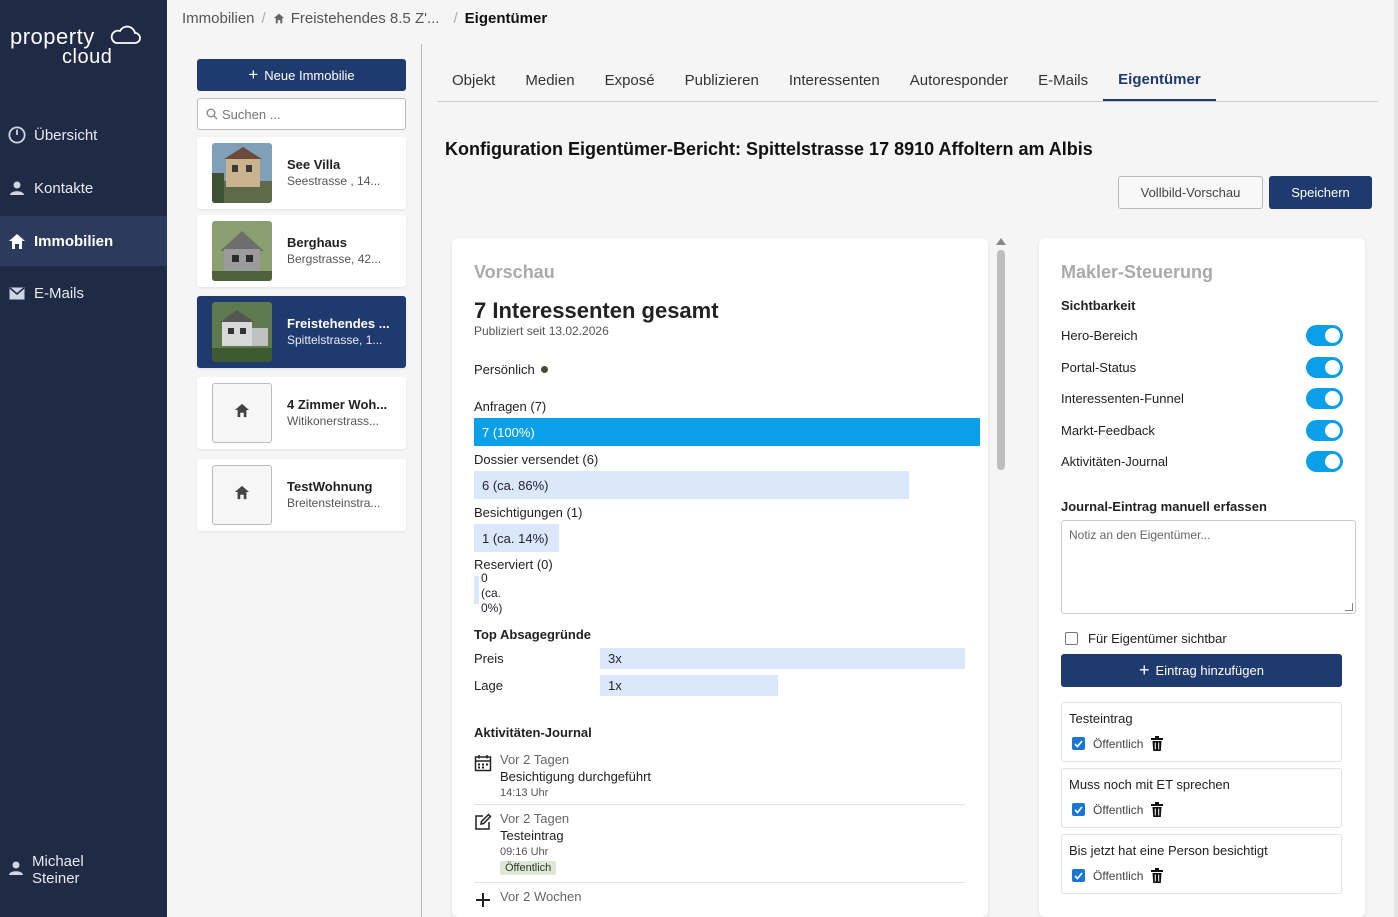 Image resolution: width=1398 pixels, height=917 pixels. Describe the element at coordinates (1114, 461) in the screenshot. I see `toggle-label: Aktivitäten-Journal` at that location.